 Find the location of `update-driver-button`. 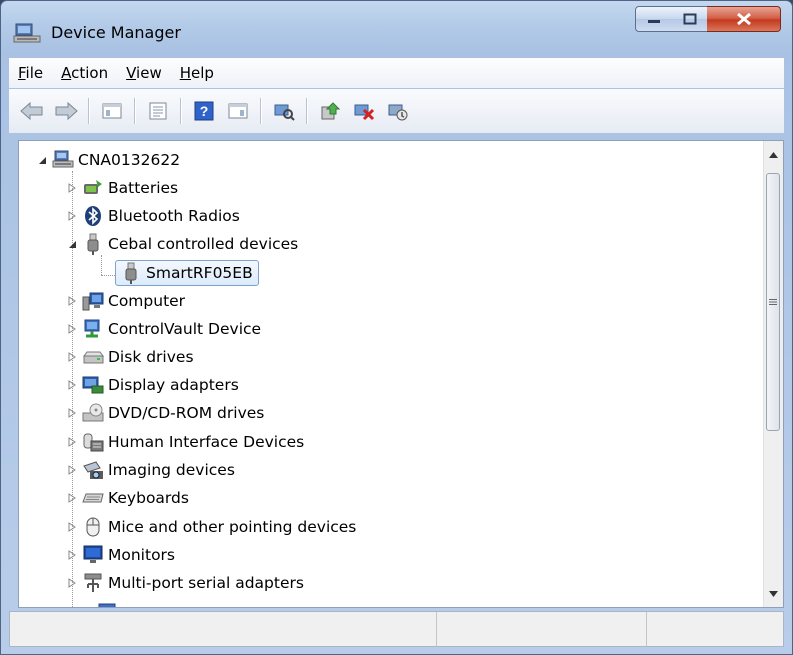

update-driver-button is located at coordinates (330, 111).